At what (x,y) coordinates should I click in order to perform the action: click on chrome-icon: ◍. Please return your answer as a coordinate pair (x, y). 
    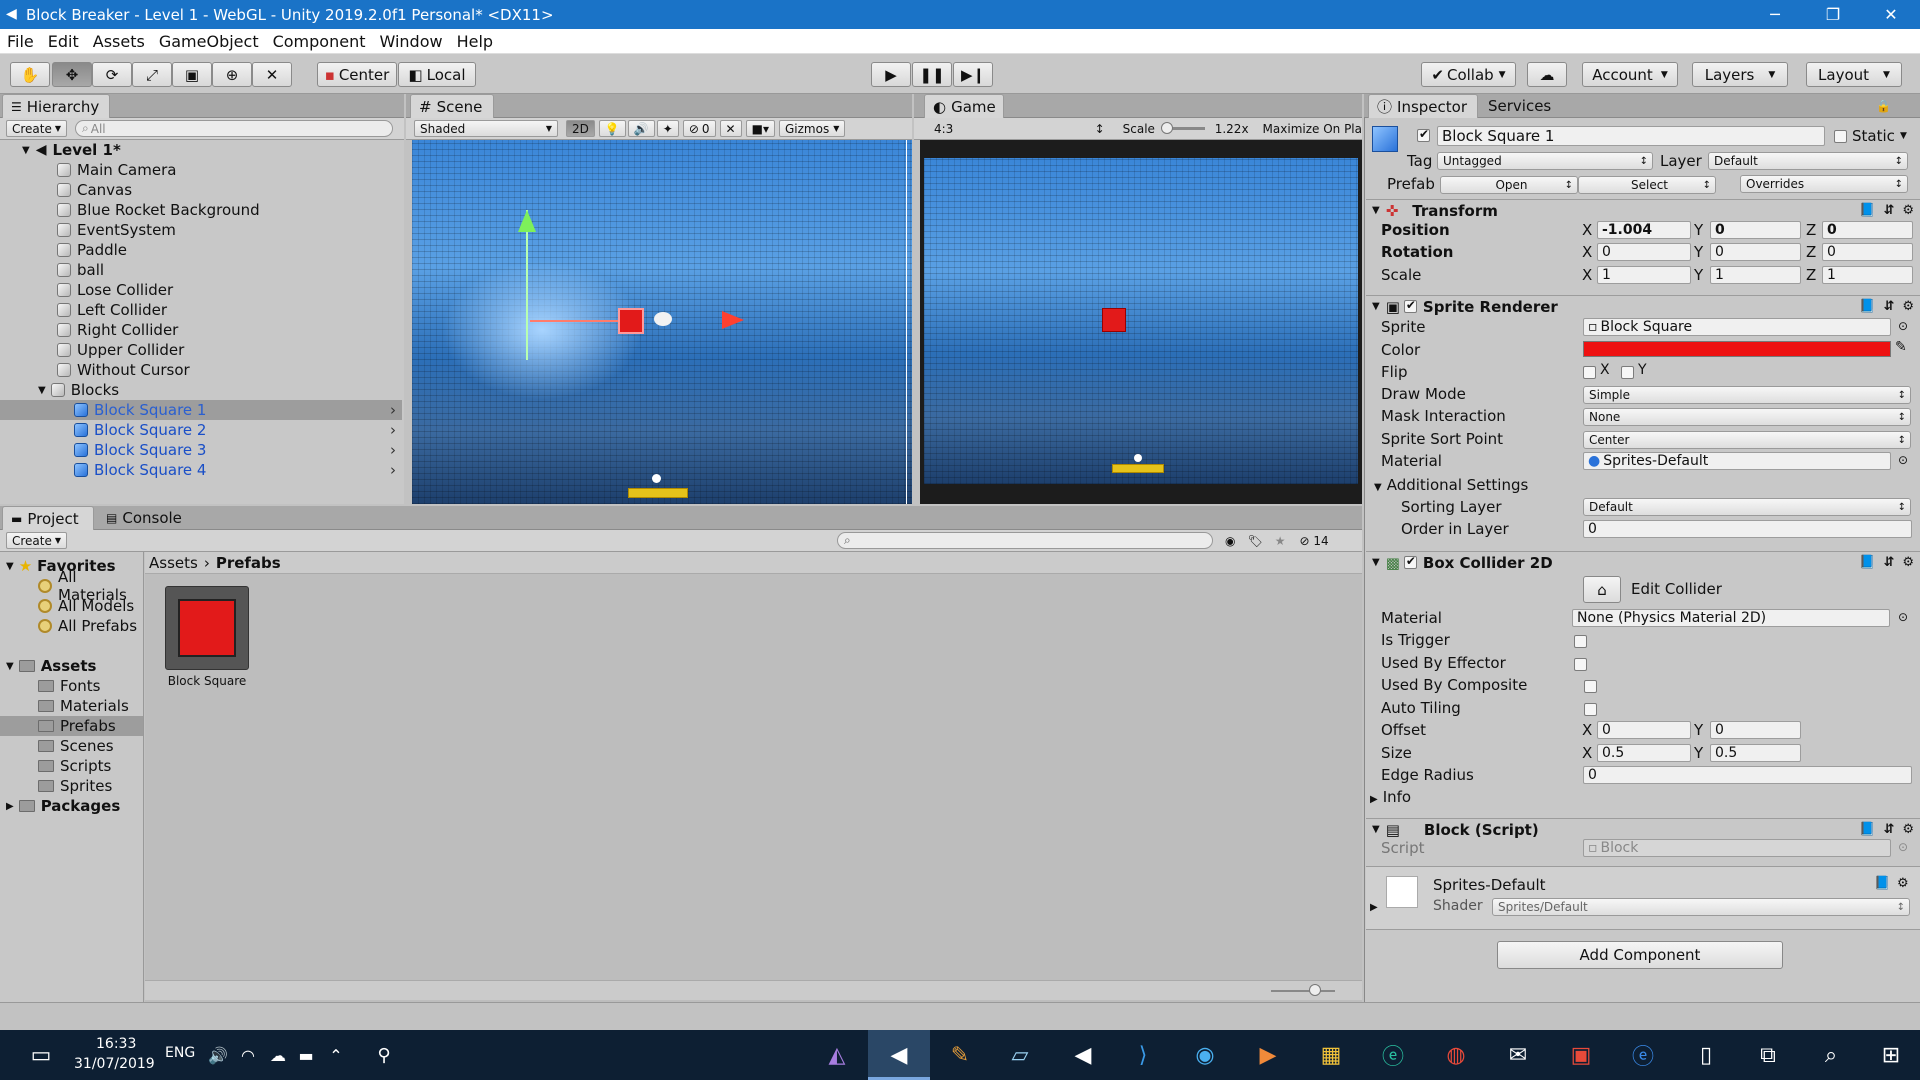
    Looking at the image, I should click on (1456, 1055).